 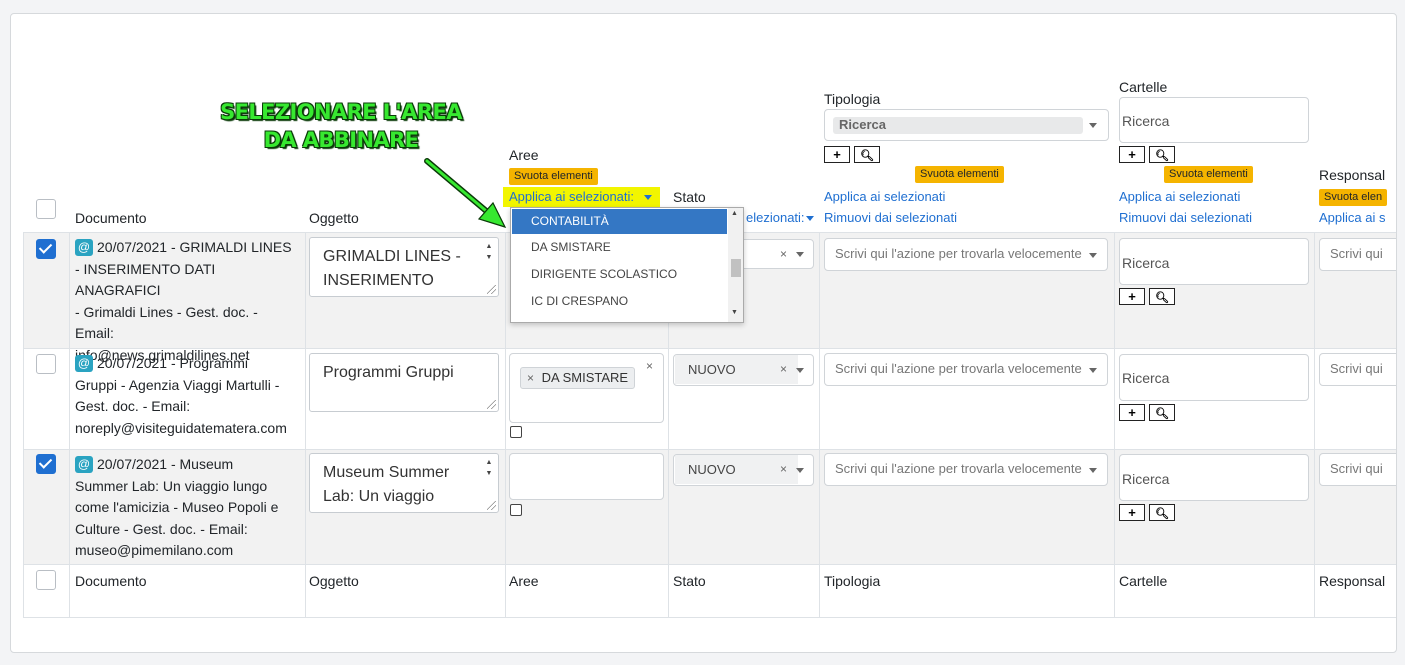 I want to click on footer-oggetto: Oggetto, so click(x=334, y=581).